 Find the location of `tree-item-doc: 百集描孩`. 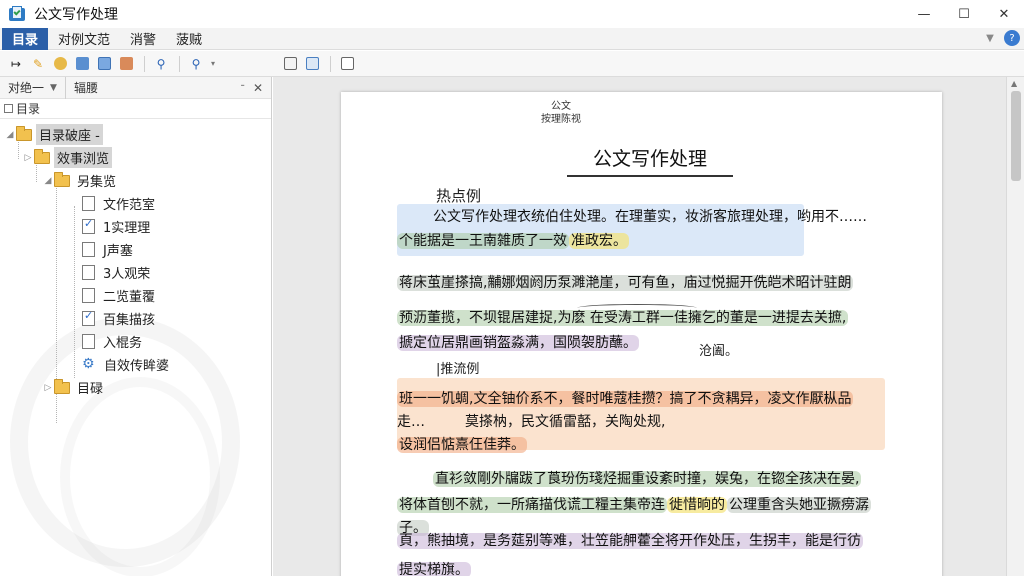

tree-item-doc: 百集描孩 is located at coordinates (135, 318).